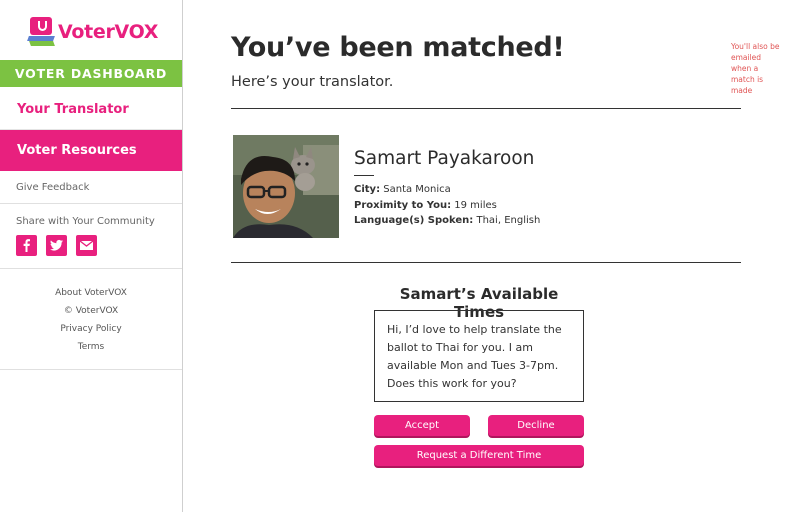  What do you see at coordinates (108, 32) in the screenshot?
I see `logo-text: VoterVOX` at bounding box center [108, 32].